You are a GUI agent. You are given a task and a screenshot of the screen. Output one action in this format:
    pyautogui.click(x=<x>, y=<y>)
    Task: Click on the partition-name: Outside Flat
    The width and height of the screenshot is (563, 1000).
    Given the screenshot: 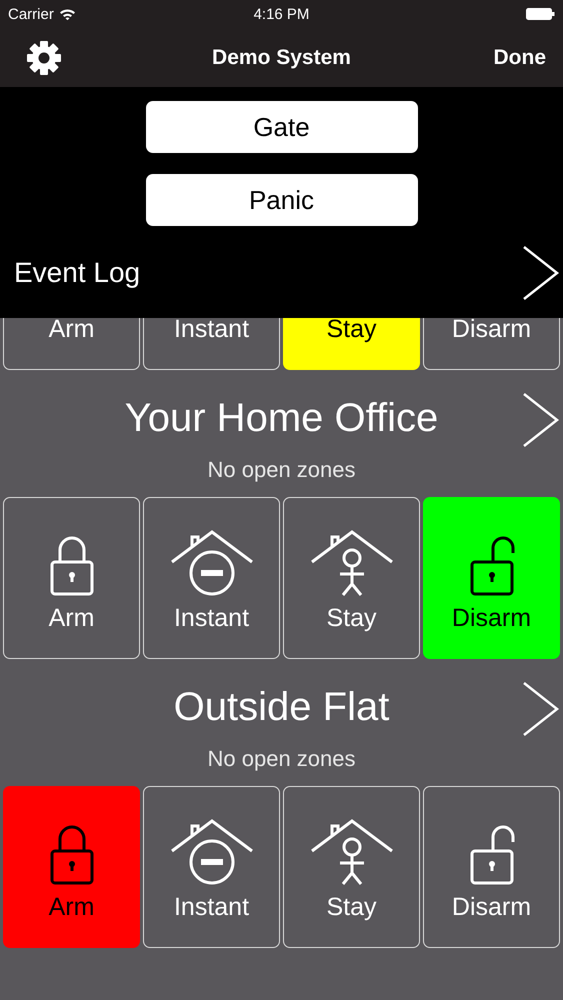 What is the action you would take?
    pyautogui.click(x=282, y=707)
    